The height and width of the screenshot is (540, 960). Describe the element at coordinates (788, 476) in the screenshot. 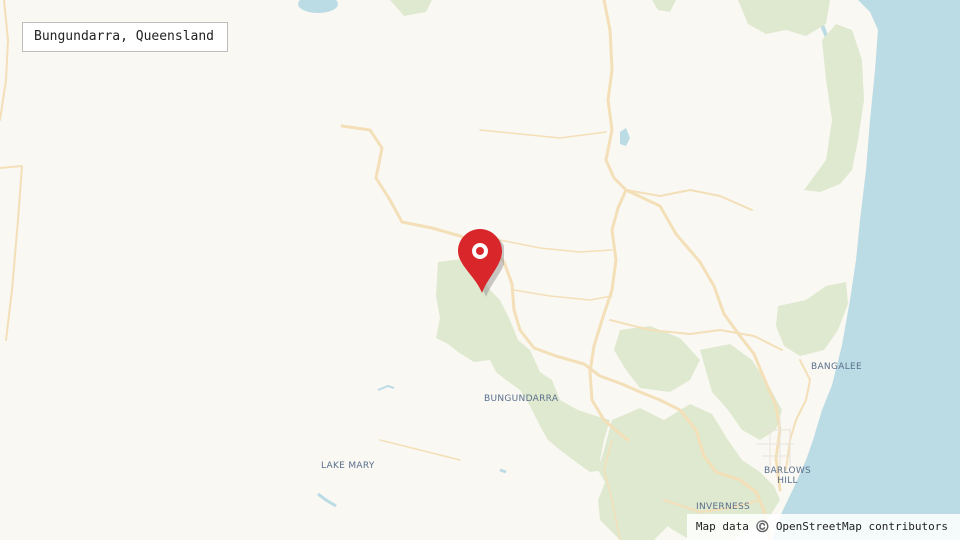

I see `place-label-barlows-hill: BARLOWS HILL` at that location.